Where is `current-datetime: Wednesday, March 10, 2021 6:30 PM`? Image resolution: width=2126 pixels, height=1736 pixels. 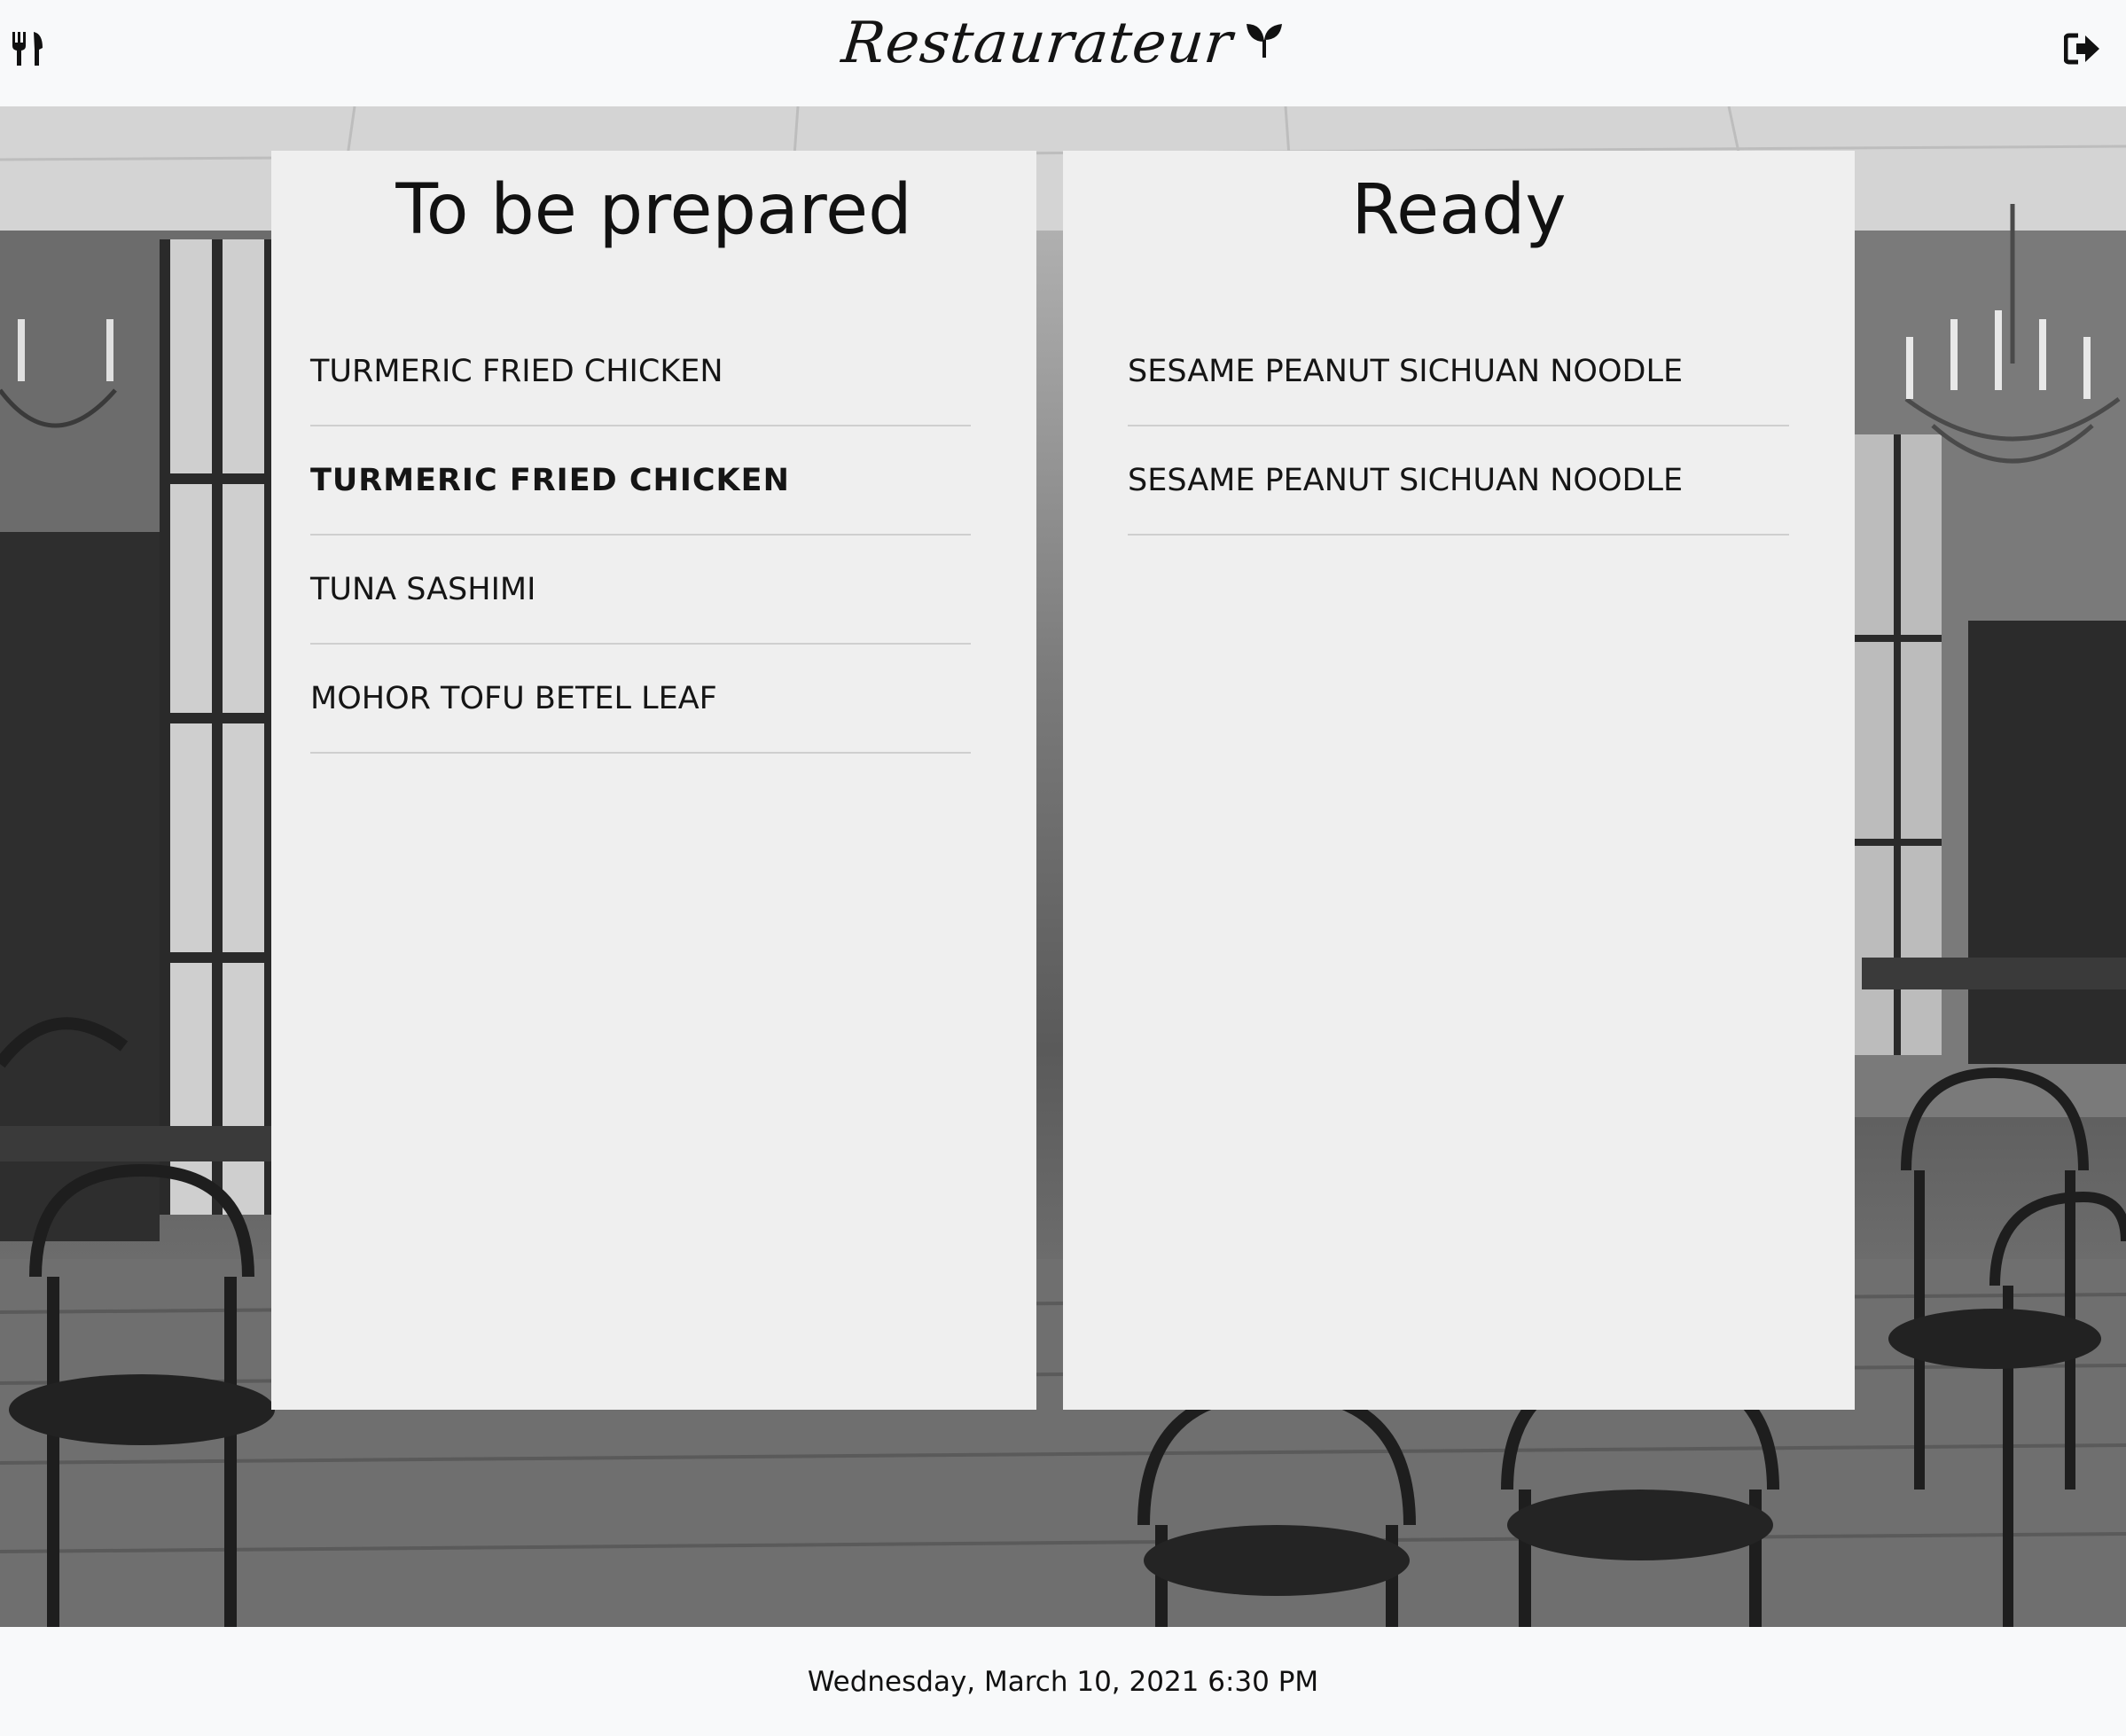
current-datetime: Wednesday, March 10, 2021 6:30 PM is located at coordinates (1063, 1681).